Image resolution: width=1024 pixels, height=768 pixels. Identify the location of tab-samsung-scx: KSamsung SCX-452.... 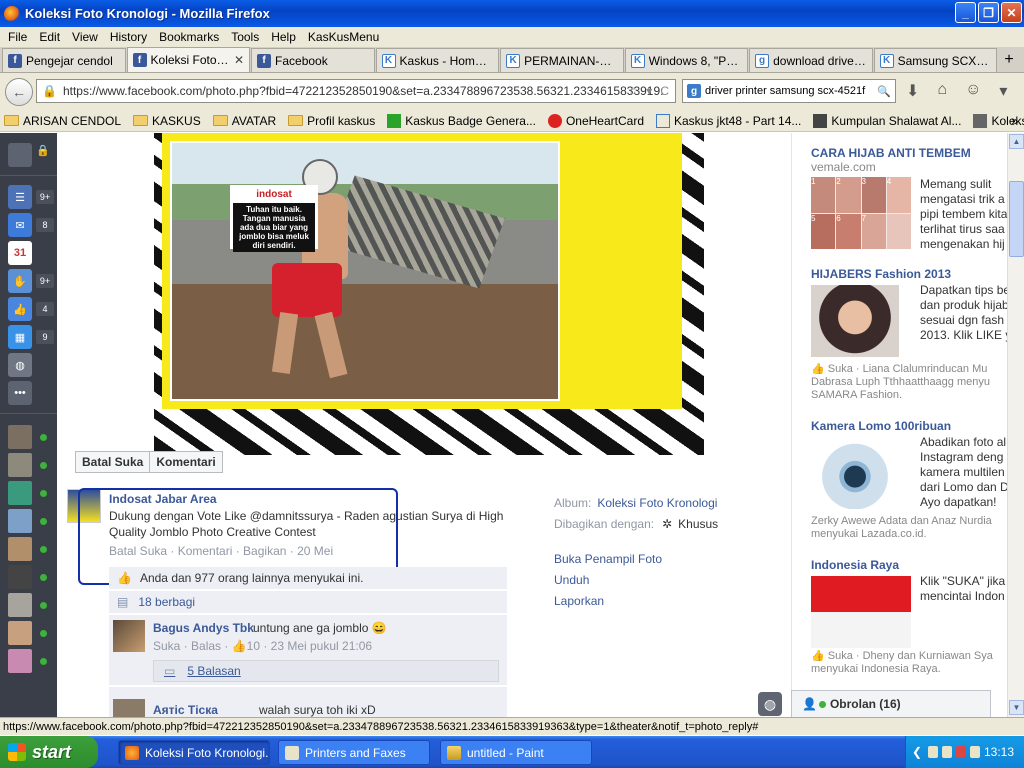
(935, 60).